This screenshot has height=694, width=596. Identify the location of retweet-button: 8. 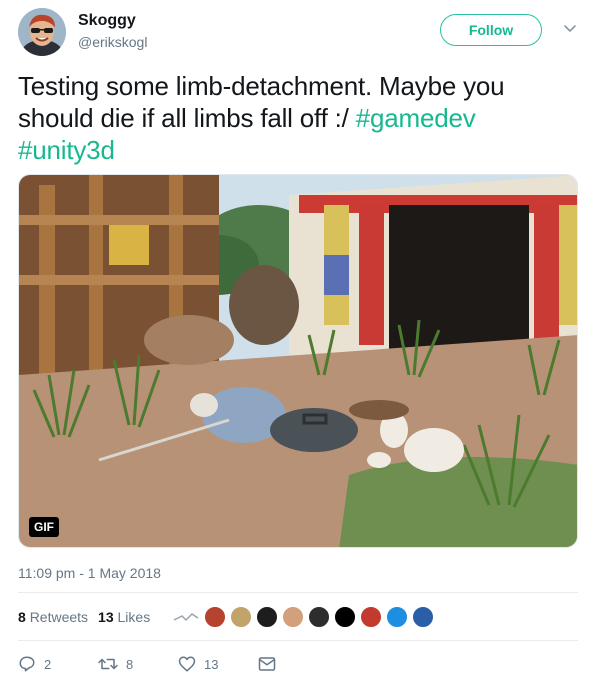
(138, 664).